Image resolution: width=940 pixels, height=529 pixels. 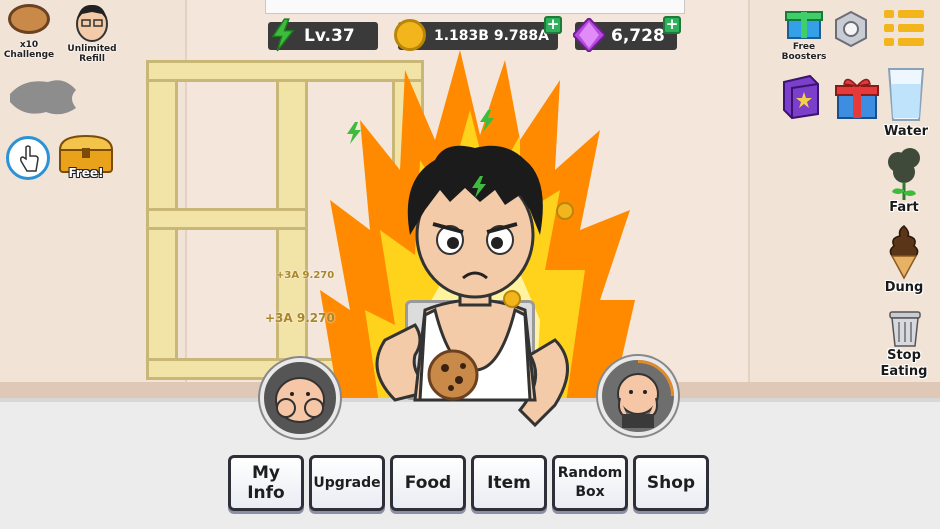 What do you see at coordinates (509, 483) in the screenshot?
I see `item-button: Item` at bounding box center [509, 483].